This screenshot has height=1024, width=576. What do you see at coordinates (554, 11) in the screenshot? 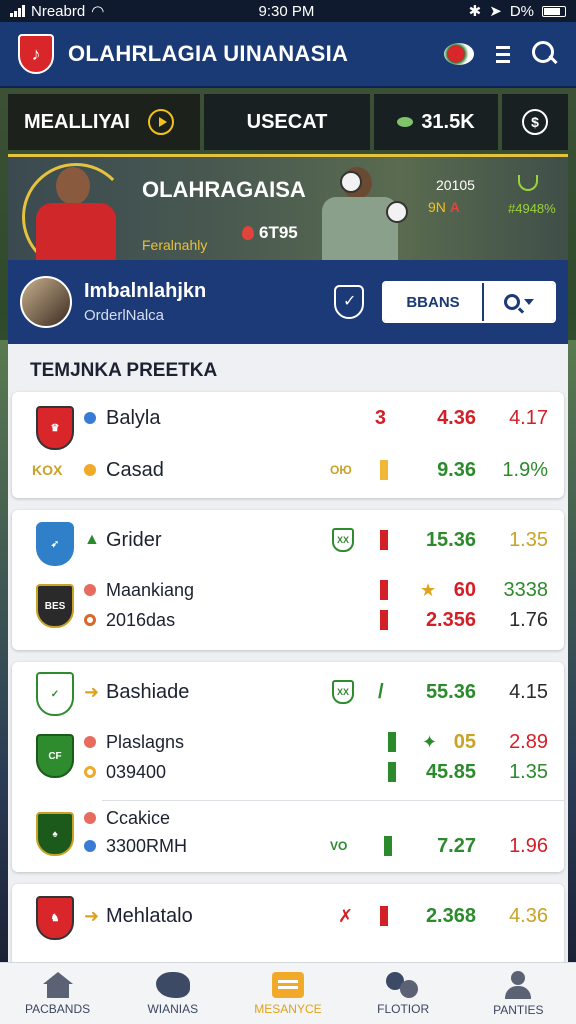
I see `battery-icon` at bounding box center [554, 11].